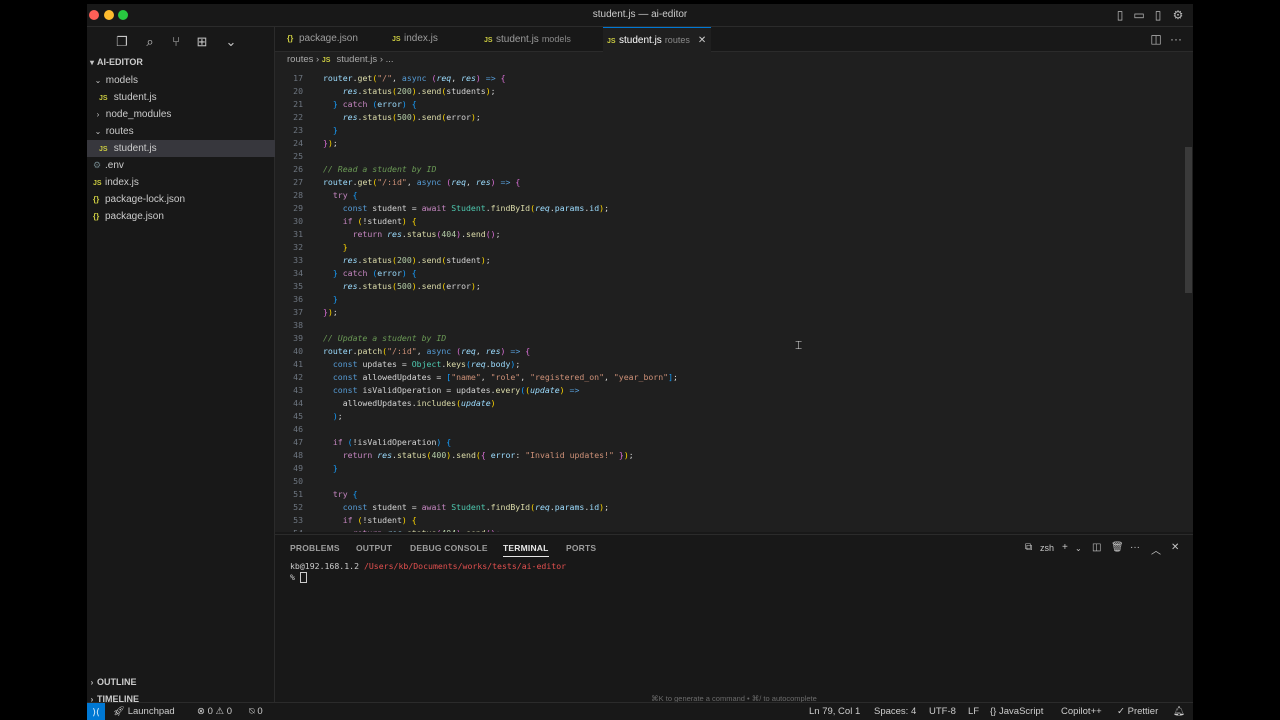 The image size is (1280, 720). I want to click on line-number: 32, so click(298, 247).